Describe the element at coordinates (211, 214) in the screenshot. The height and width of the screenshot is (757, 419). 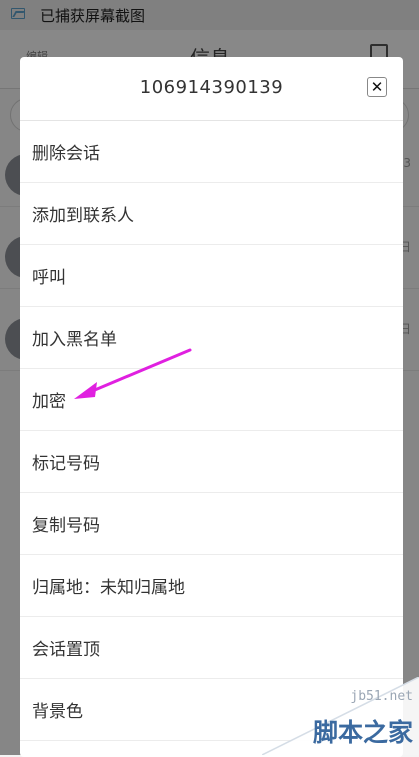
I see `menu-item-add-to-contacts: 添加到联系人` at that location.